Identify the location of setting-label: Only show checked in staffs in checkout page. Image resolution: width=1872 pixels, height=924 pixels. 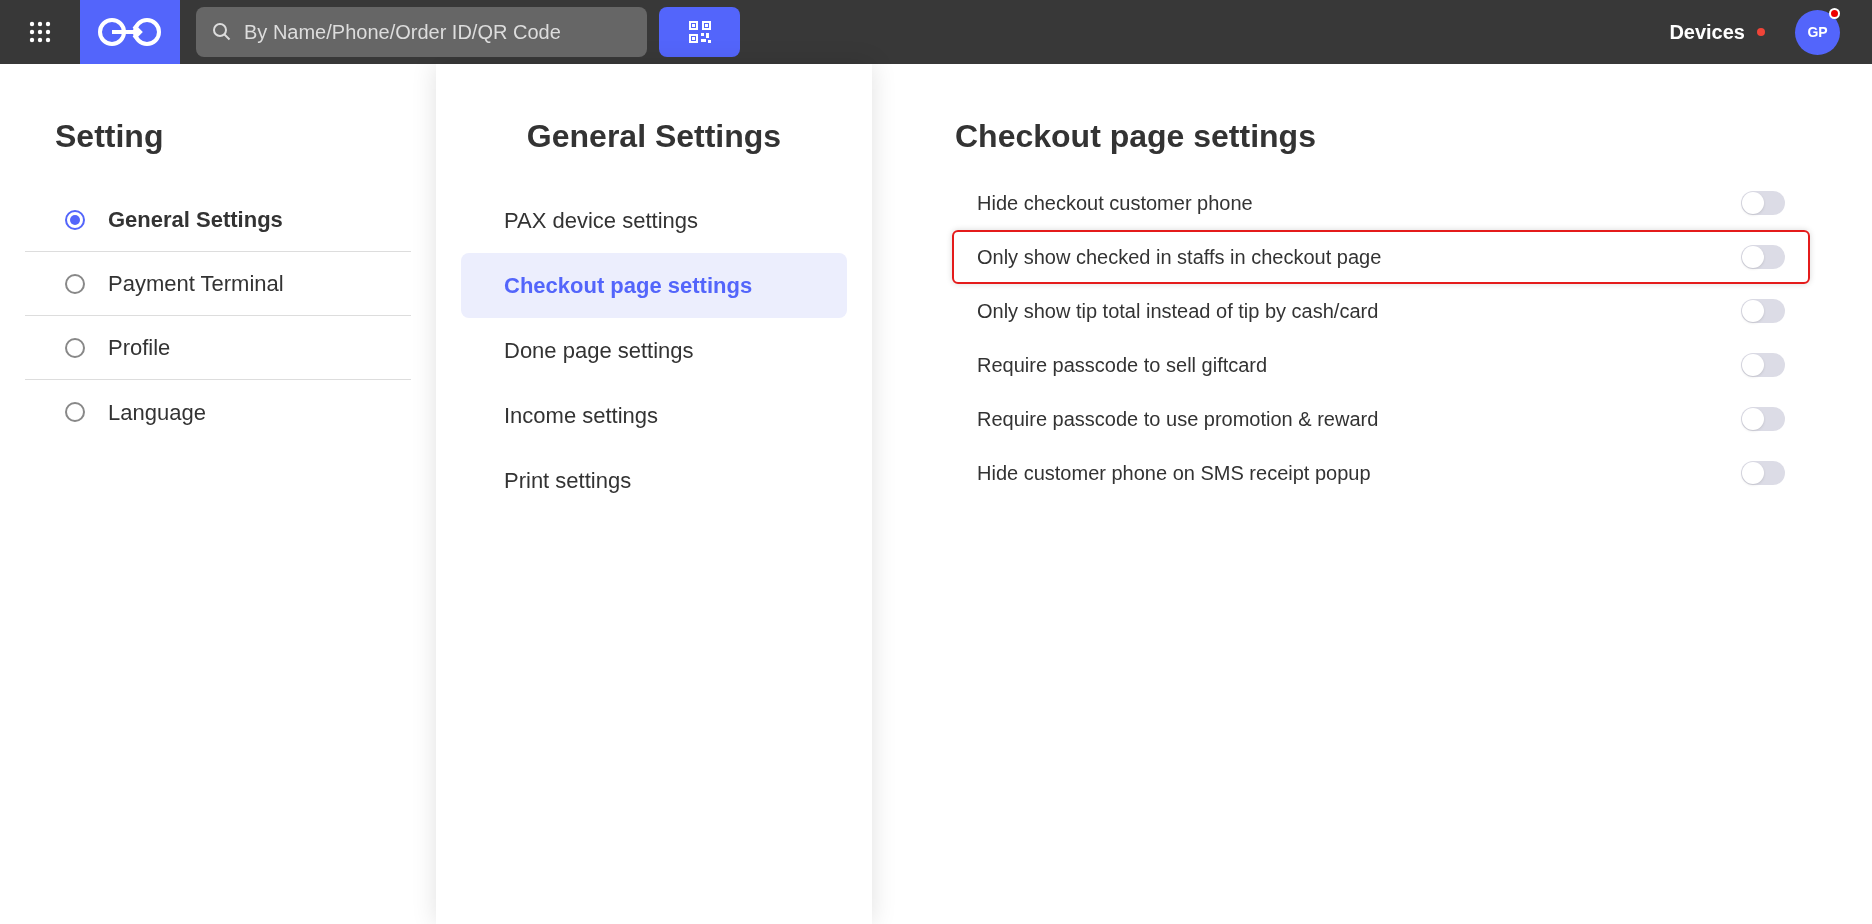
(1179, 257).